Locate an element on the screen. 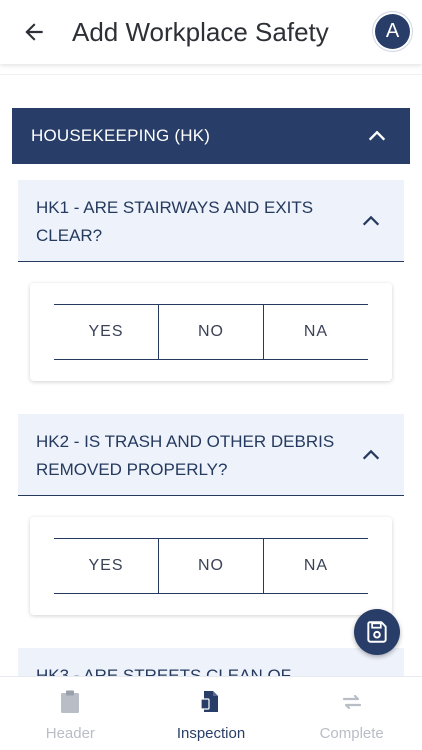 The height and width of the screenshot is (750, 422). save-icon is located at coordinates (377, 632).